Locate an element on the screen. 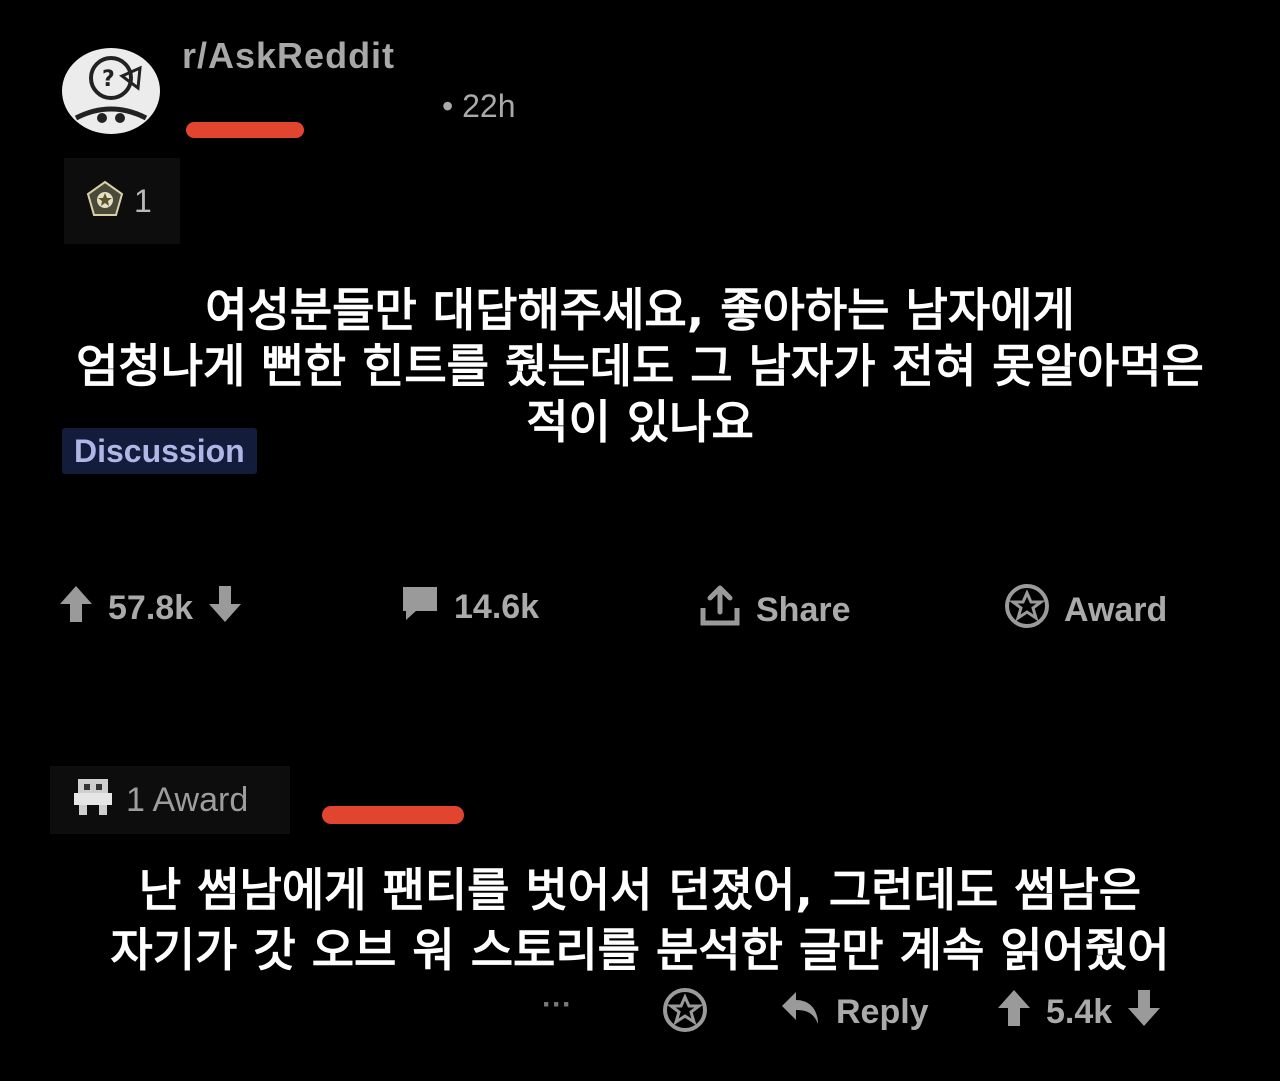  reply-label: Reply is located at coordinates (882, 1012).